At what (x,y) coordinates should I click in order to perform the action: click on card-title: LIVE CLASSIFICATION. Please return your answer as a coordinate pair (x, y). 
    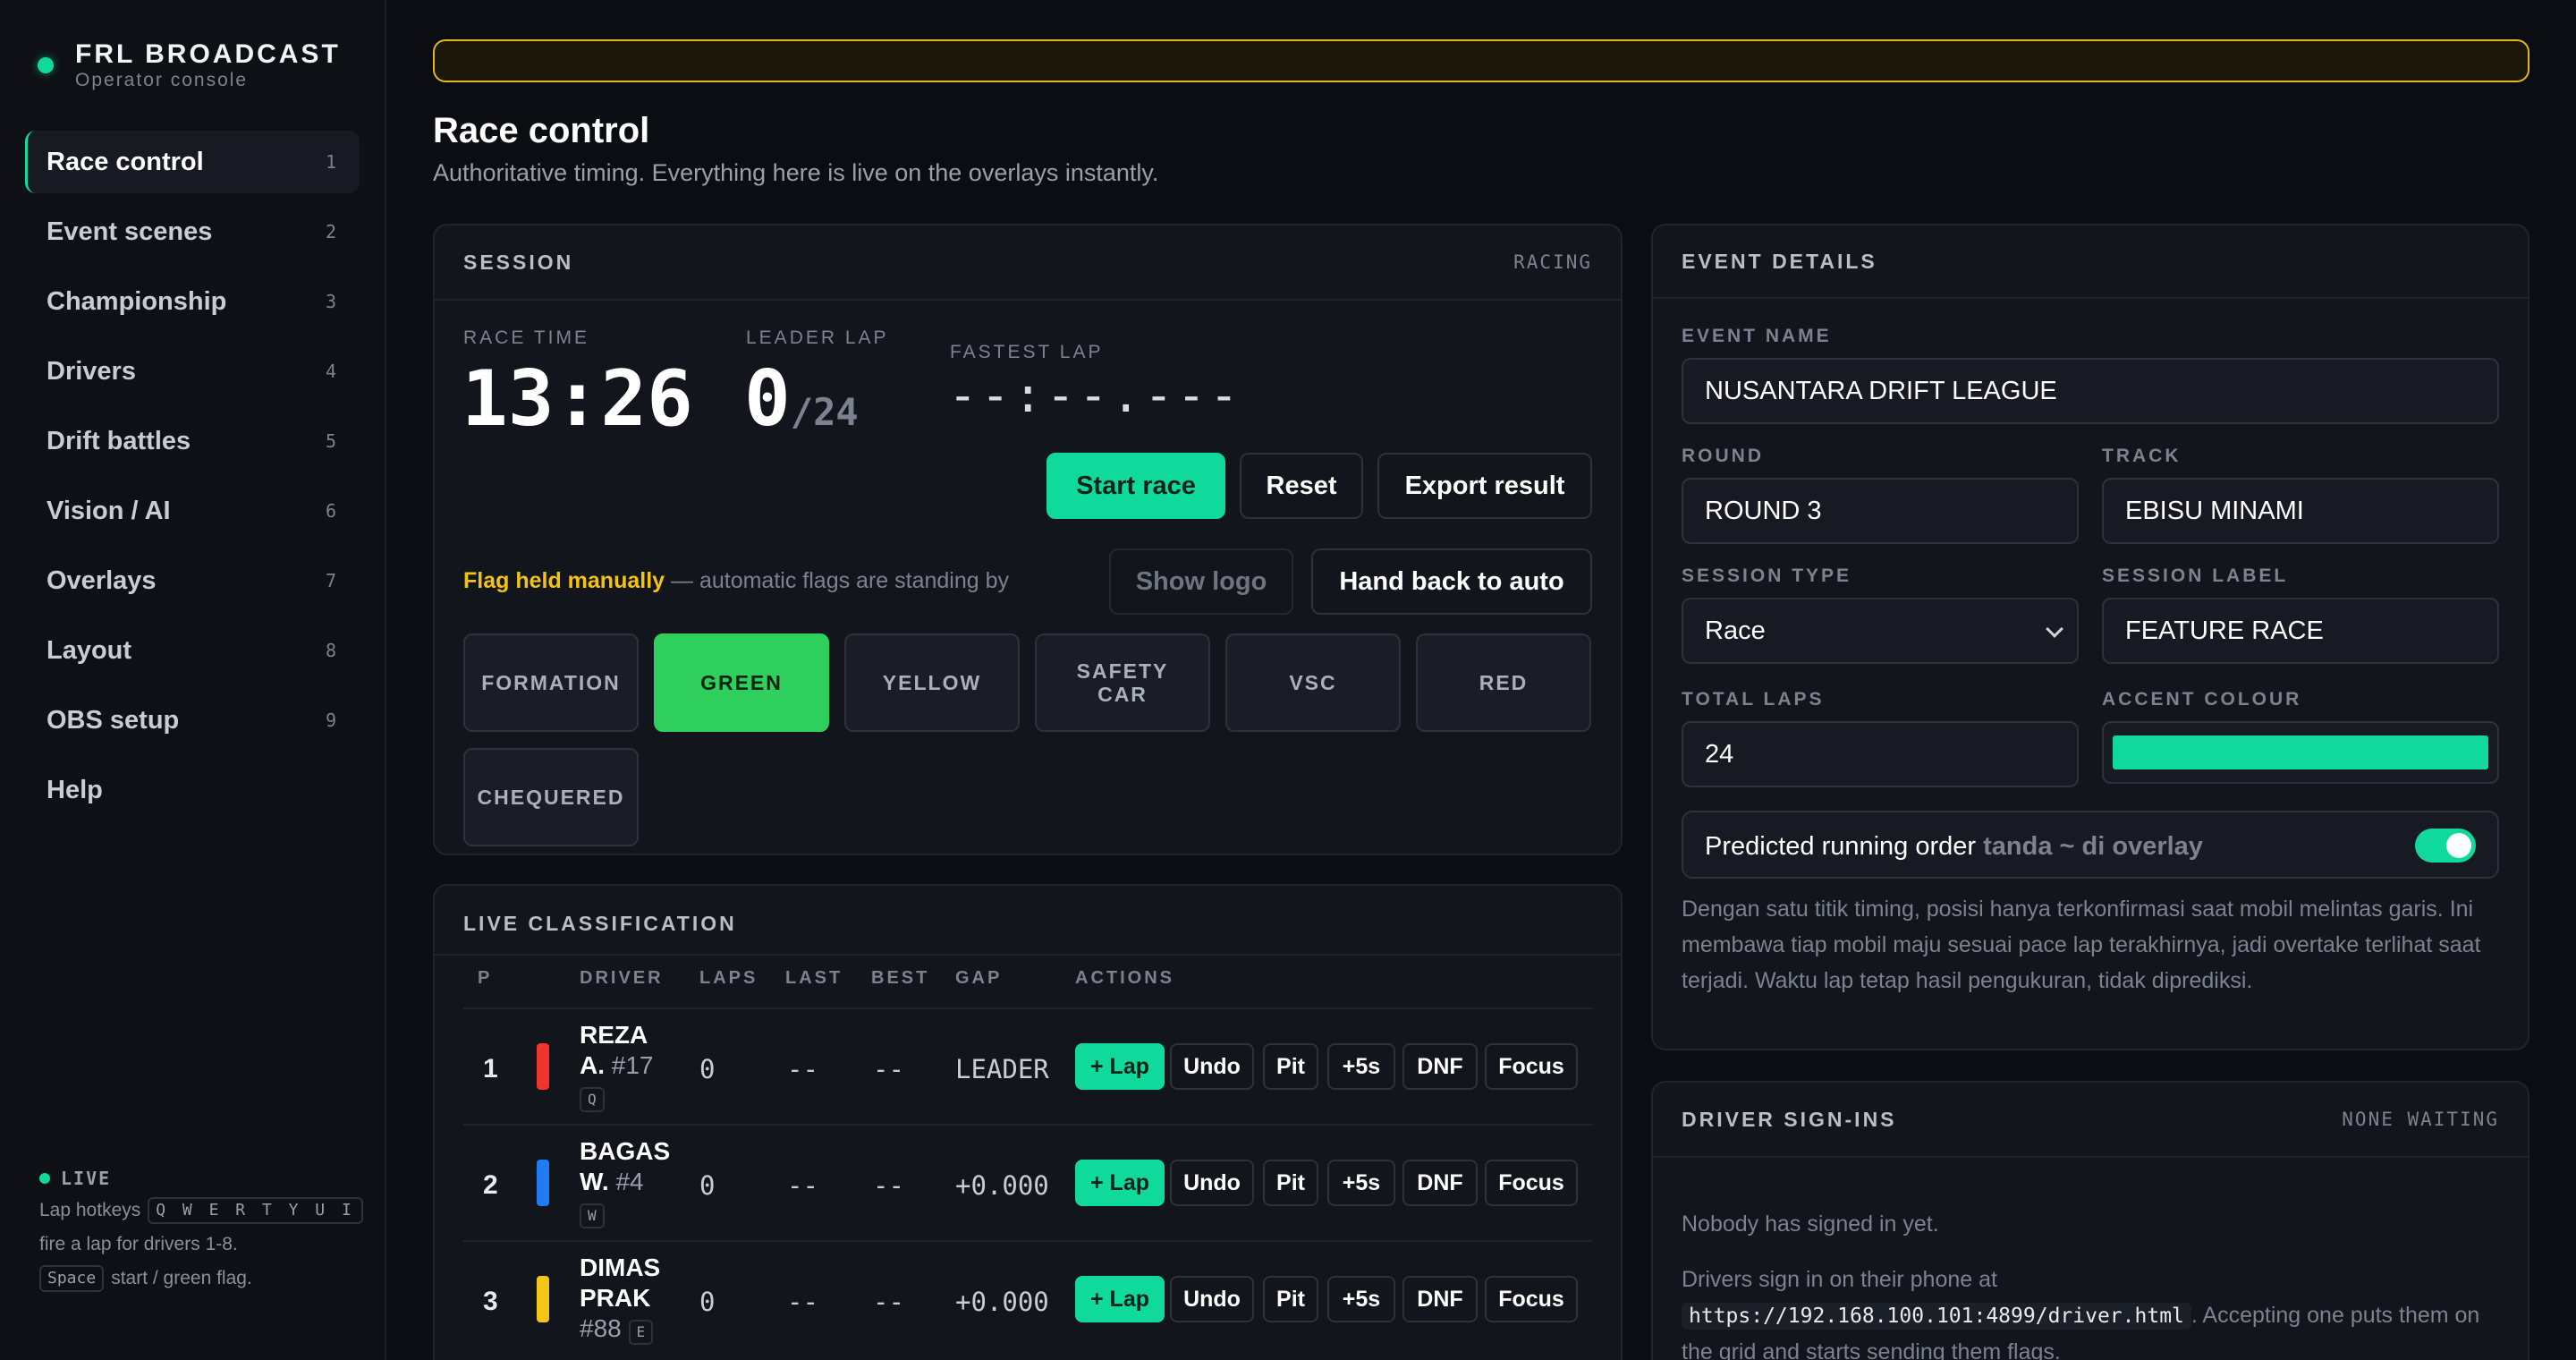
    Looking at the image, I should click on (600, 923).